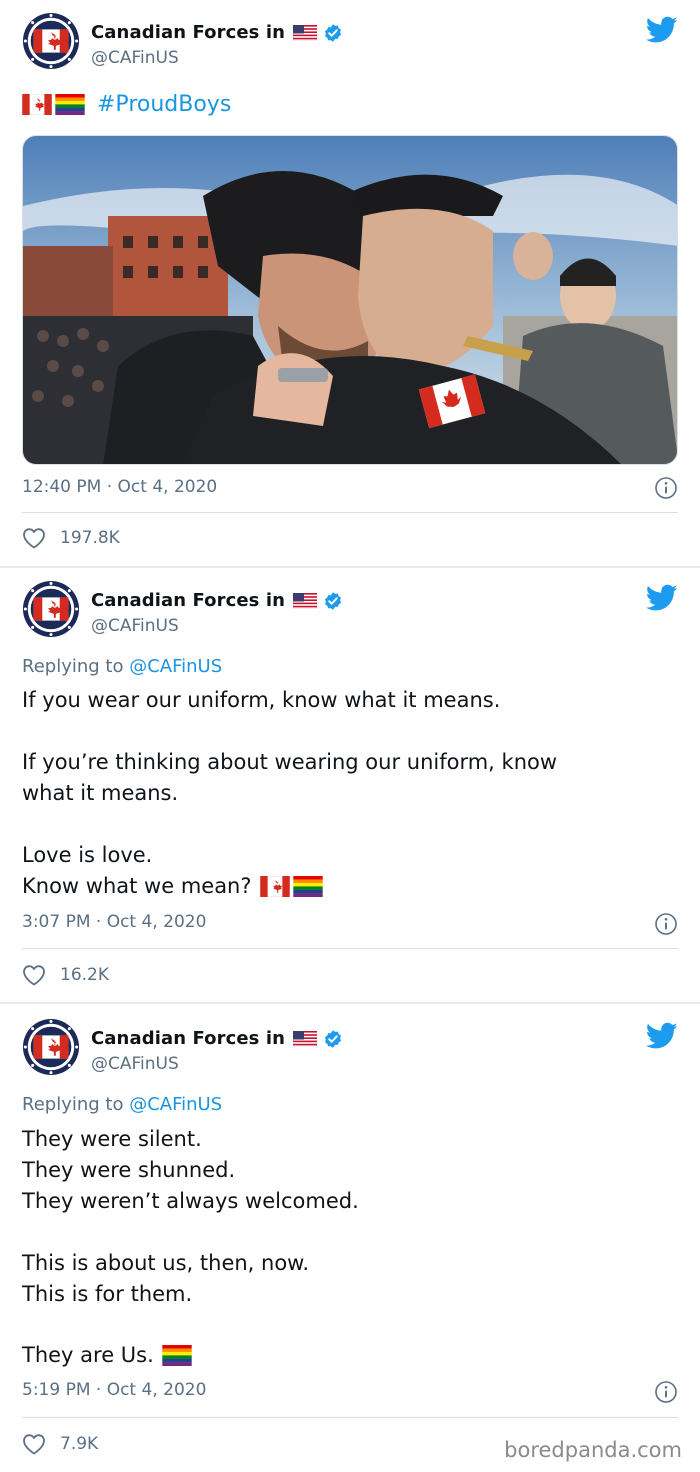 The image size is (700, 1472). I want to click on like-count: 197.8K, so click(90, 538).